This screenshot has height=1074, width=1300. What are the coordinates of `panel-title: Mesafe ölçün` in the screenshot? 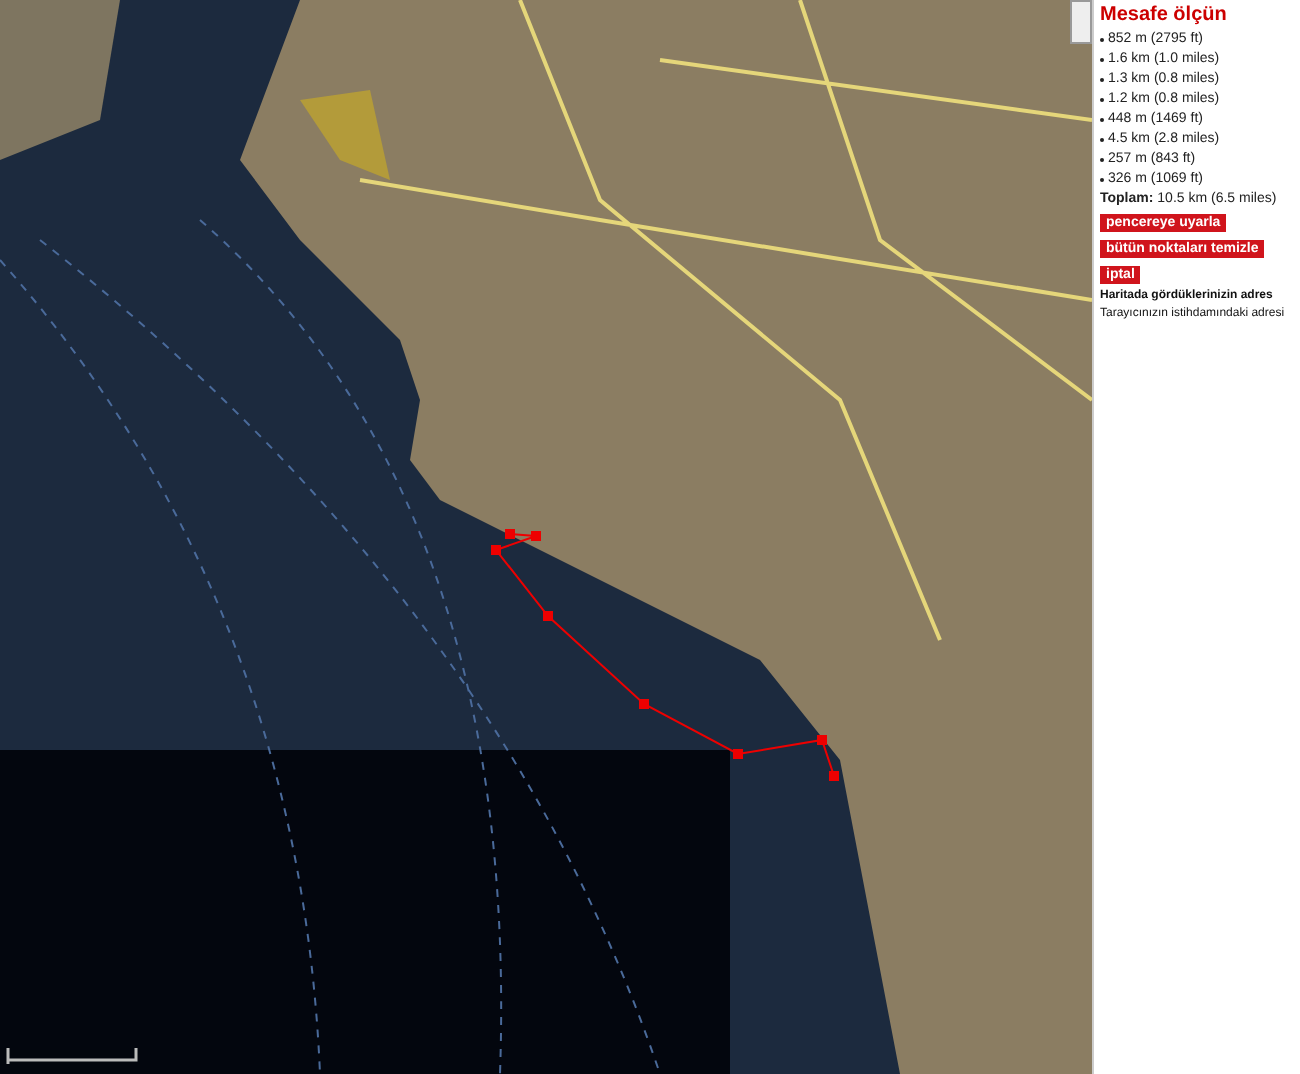 It's located at (1164, 15).